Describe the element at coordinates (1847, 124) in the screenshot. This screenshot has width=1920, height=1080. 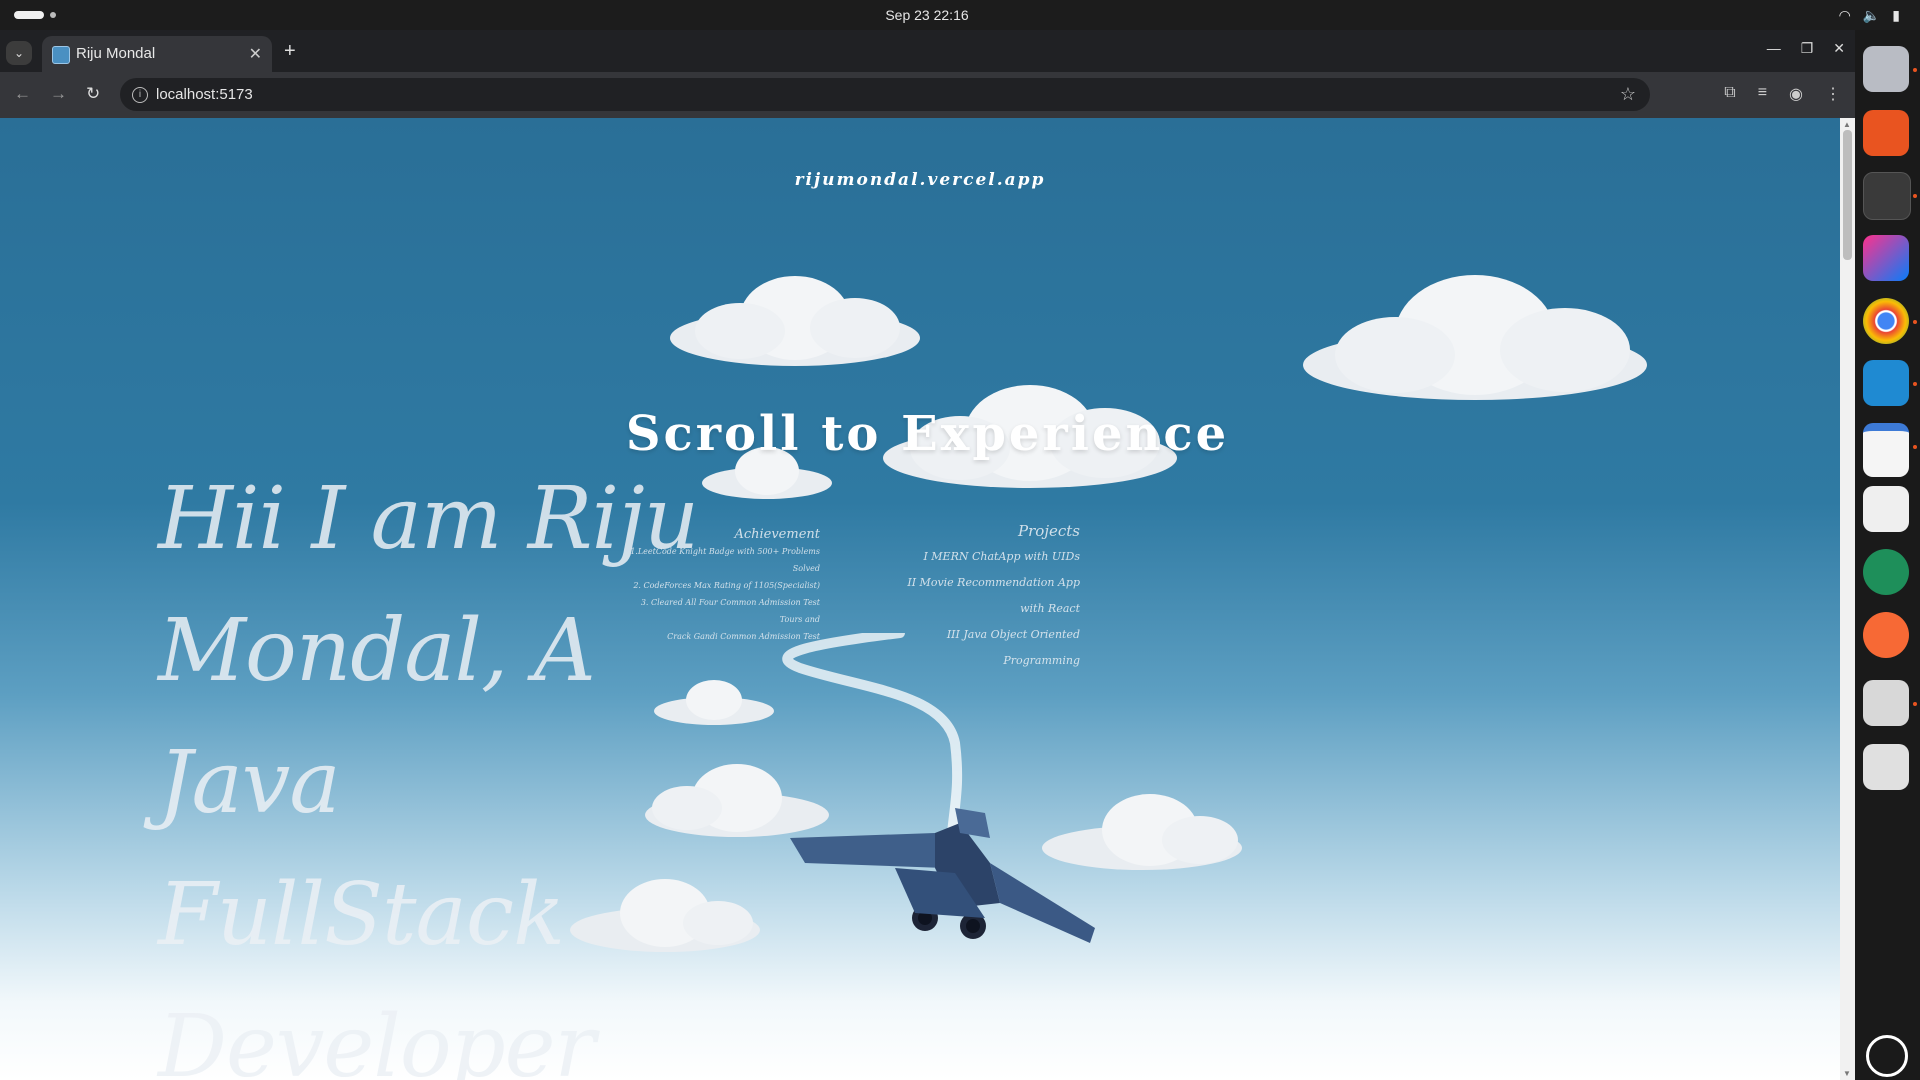
I see `scroll-up-icon: ▲` at that location.